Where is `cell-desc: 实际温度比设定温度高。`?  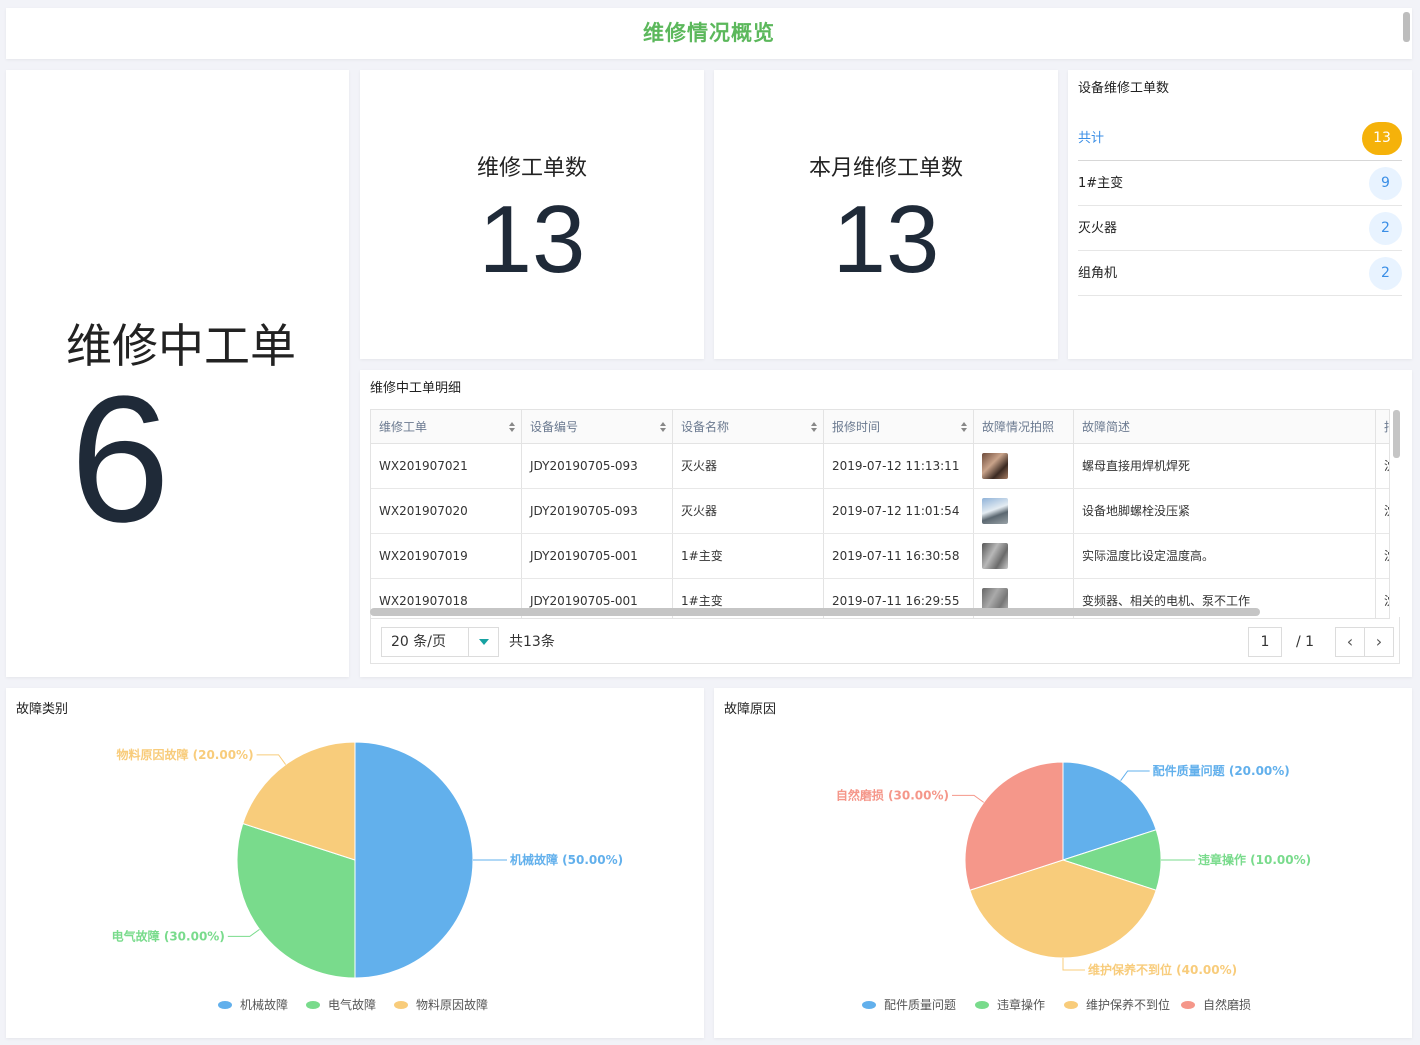 cell-desc: 实际温度比设定温度高。 is located at coordinates (1225, 556).